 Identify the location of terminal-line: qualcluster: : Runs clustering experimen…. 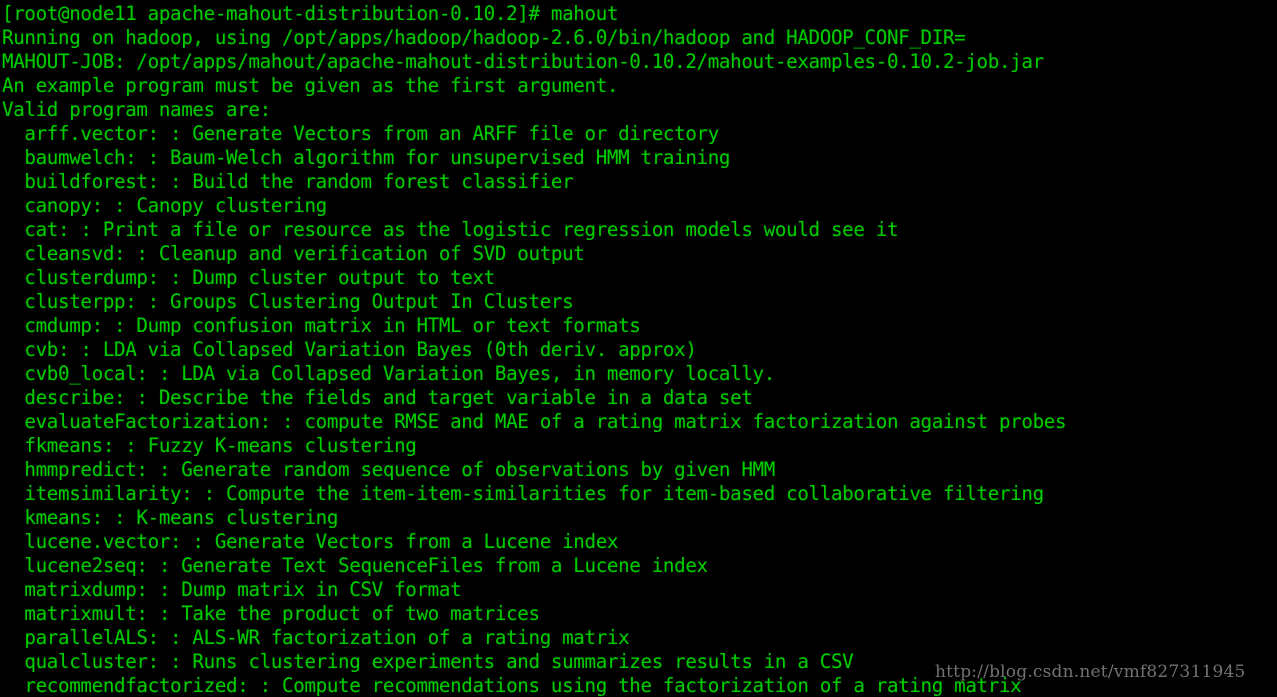
(428, 661).